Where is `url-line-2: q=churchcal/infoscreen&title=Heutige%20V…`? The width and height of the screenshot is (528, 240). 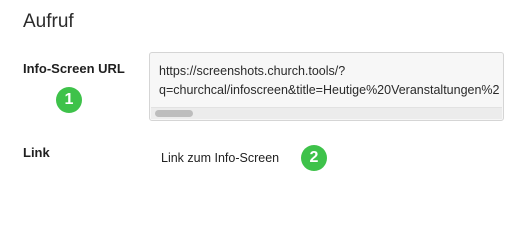 url-line-2: q=churchcal/infoscreen&title=Heutige%20V… is located at coordinates (329, 90).